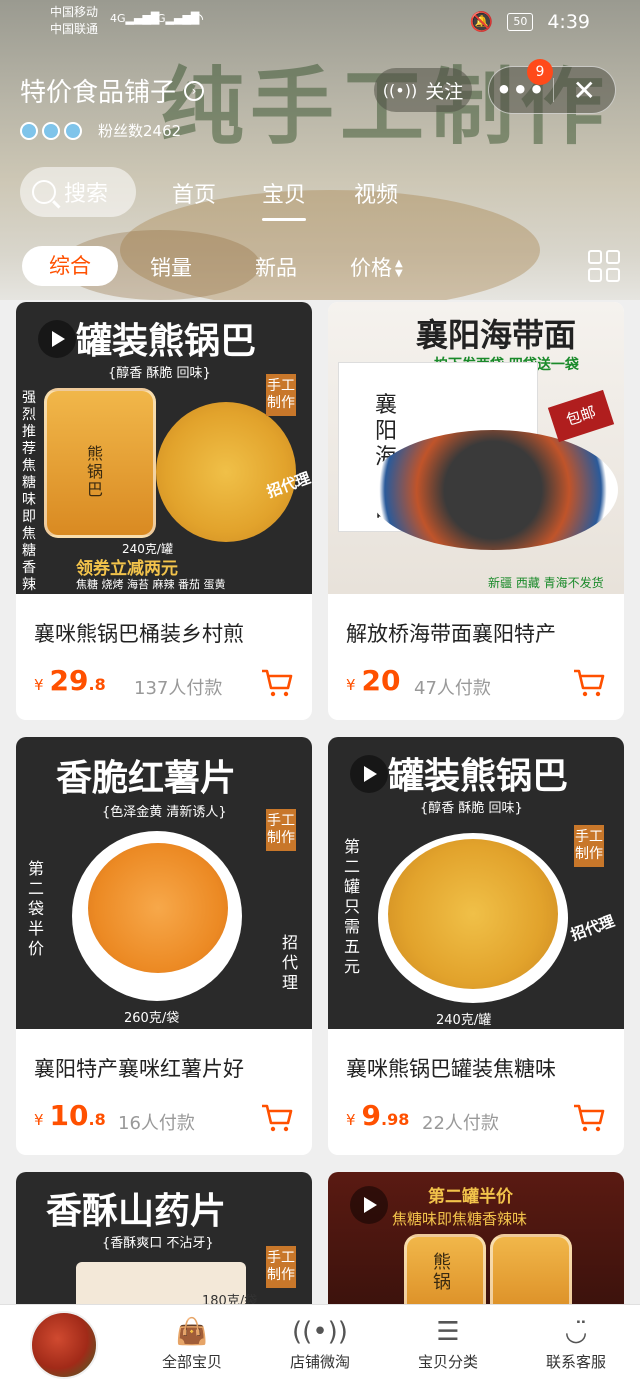 The width and height of the screenshot is (640, 1386). What do you see at coordinates (98, 93) in the screenshot?
I see `shop-name-text: 特价食品铺子` at bounding box center [98, 93].